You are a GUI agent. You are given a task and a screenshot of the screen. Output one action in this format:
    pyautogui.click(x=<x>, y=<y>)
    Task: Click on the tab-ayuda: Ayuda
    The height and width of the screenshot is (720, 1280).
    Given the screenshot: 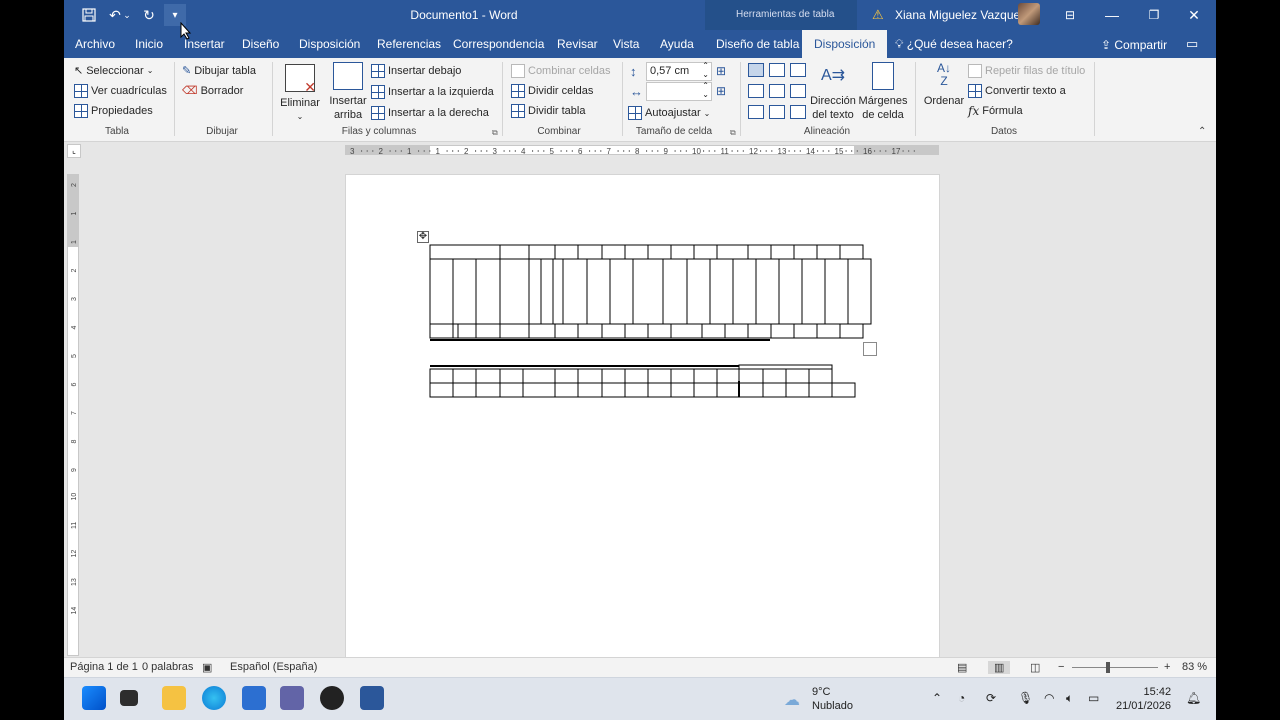 What is the action you would take?
    pyautogui.click(x=677, y=44)
    